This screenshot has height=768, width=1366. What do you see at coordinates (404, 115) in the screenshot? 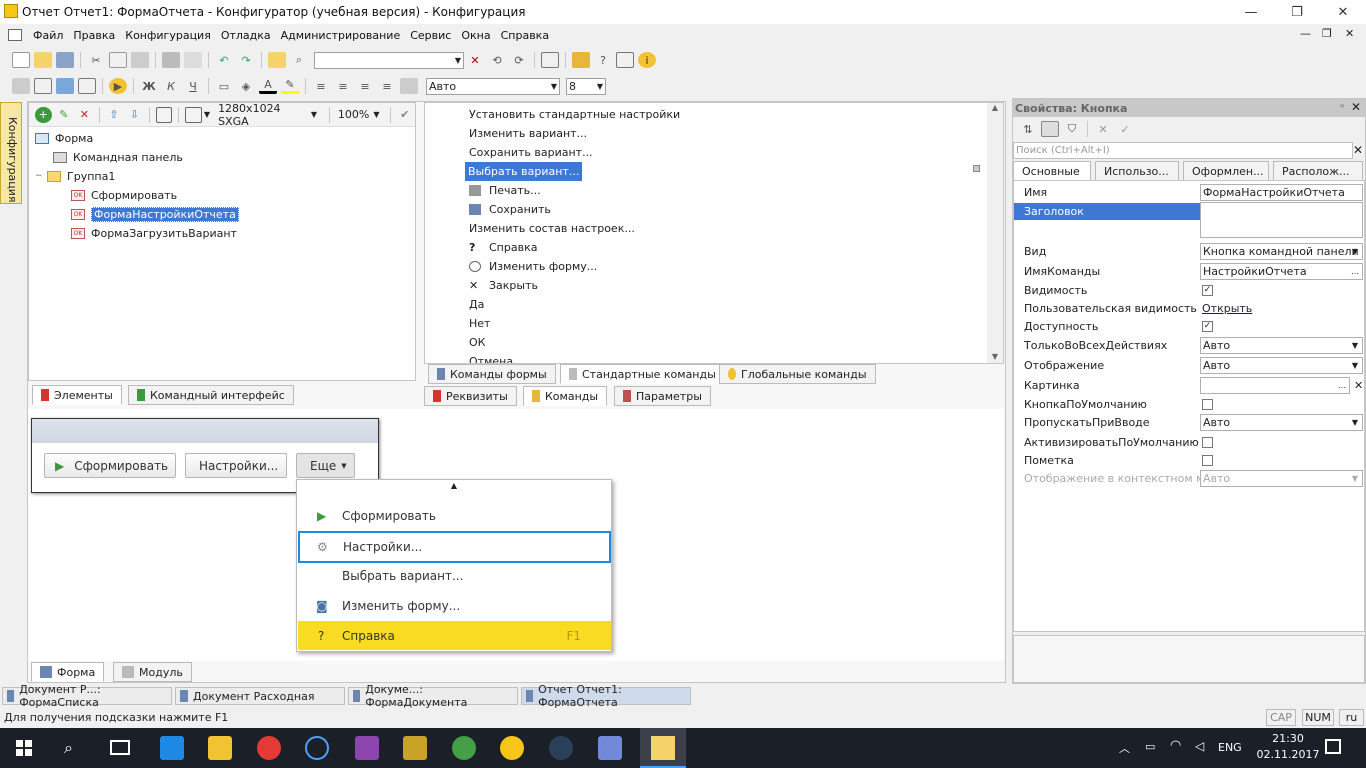
I see `check-icon: ✔` at bounding box center [404, 115].